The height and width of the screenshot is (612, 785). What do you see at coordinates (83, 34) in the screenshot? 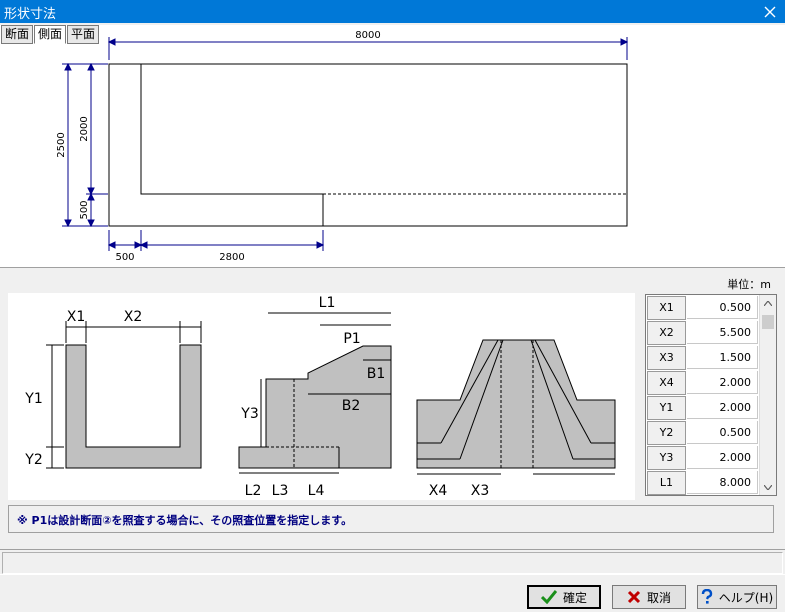
I see `tab-plan: 平面` at bounding box center [83, 34].